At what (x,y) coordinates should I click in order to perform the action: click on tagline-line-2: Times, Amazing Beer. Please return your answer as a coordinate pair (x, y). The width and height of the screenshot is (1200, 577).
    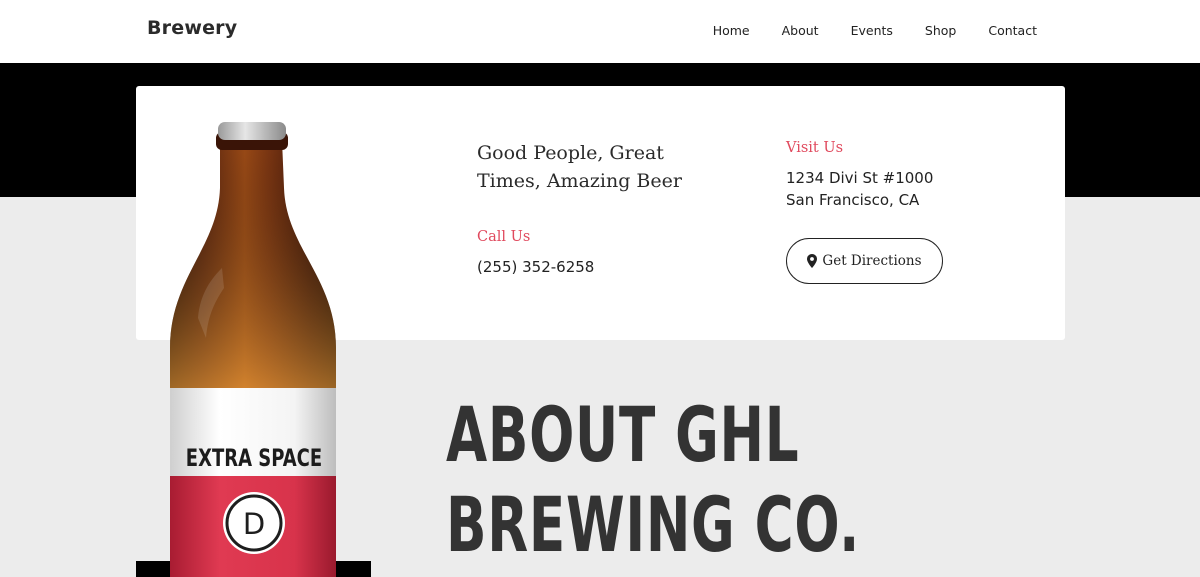
    Looking at the image, I should click on (579, 181).